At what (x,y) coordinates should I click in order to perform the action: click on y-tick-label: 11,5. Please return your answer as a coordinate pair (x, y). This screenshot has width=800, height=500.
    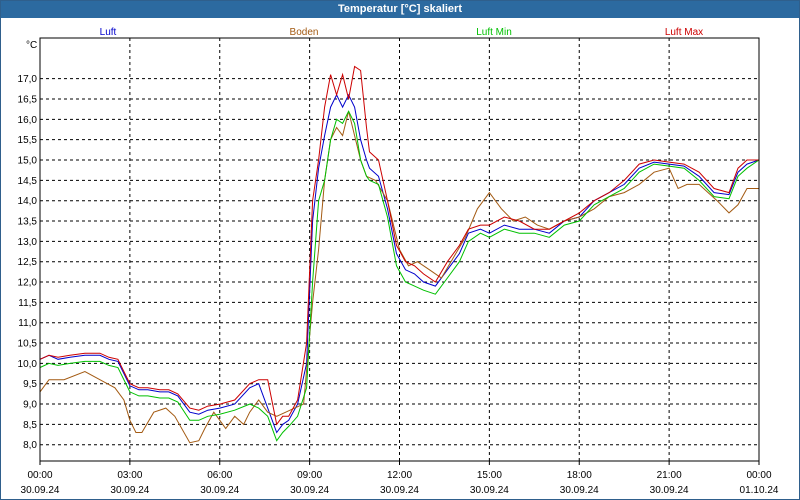
    Looking at the image, I should click on (27, 303).